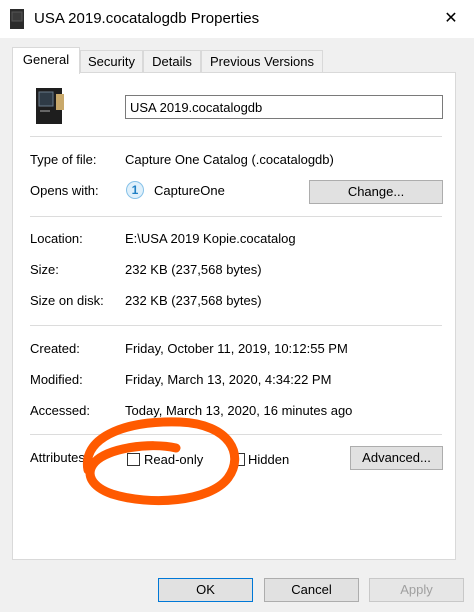 This screenshot has width=474, height=612. I want to click on cancel-button: Cancel, so click(311, 590).